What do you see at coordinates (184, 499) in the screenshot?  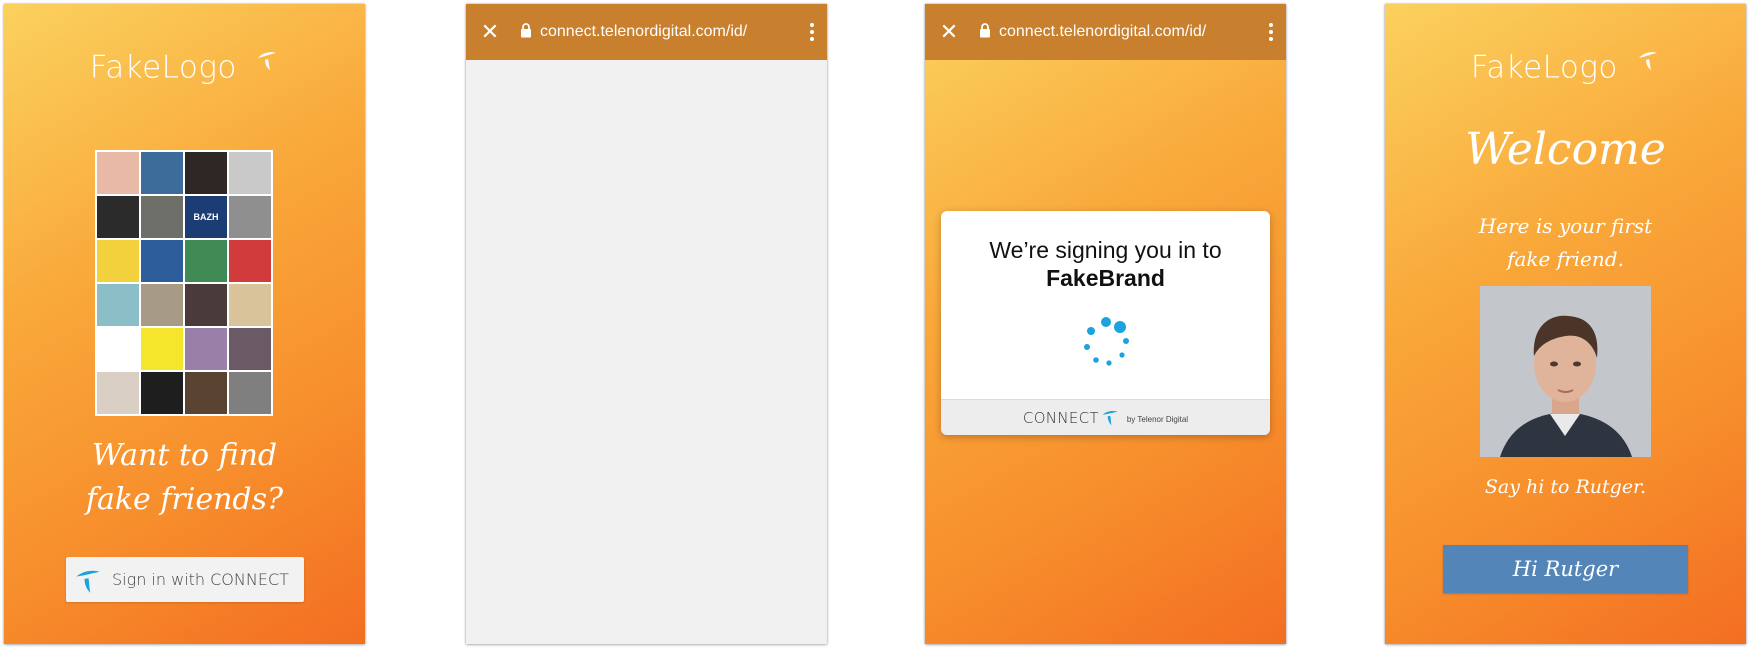 I see `headline-line-2: fake friends?` at bounding box center [184, 499].